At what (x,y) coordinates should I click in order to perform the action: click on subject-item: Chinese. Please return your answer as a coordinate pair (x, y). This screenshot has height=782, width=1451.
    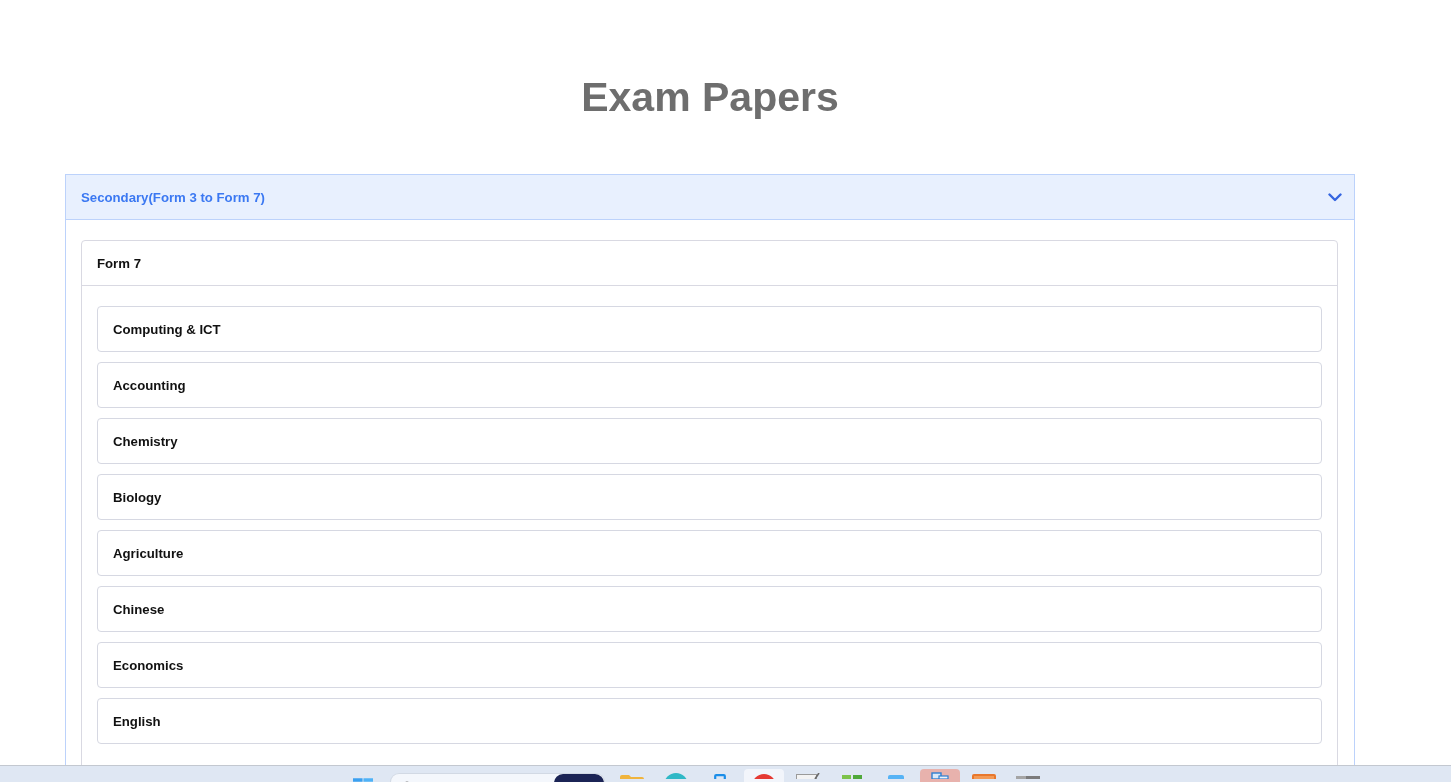
    Looking at the image, I should click on (709, 609).